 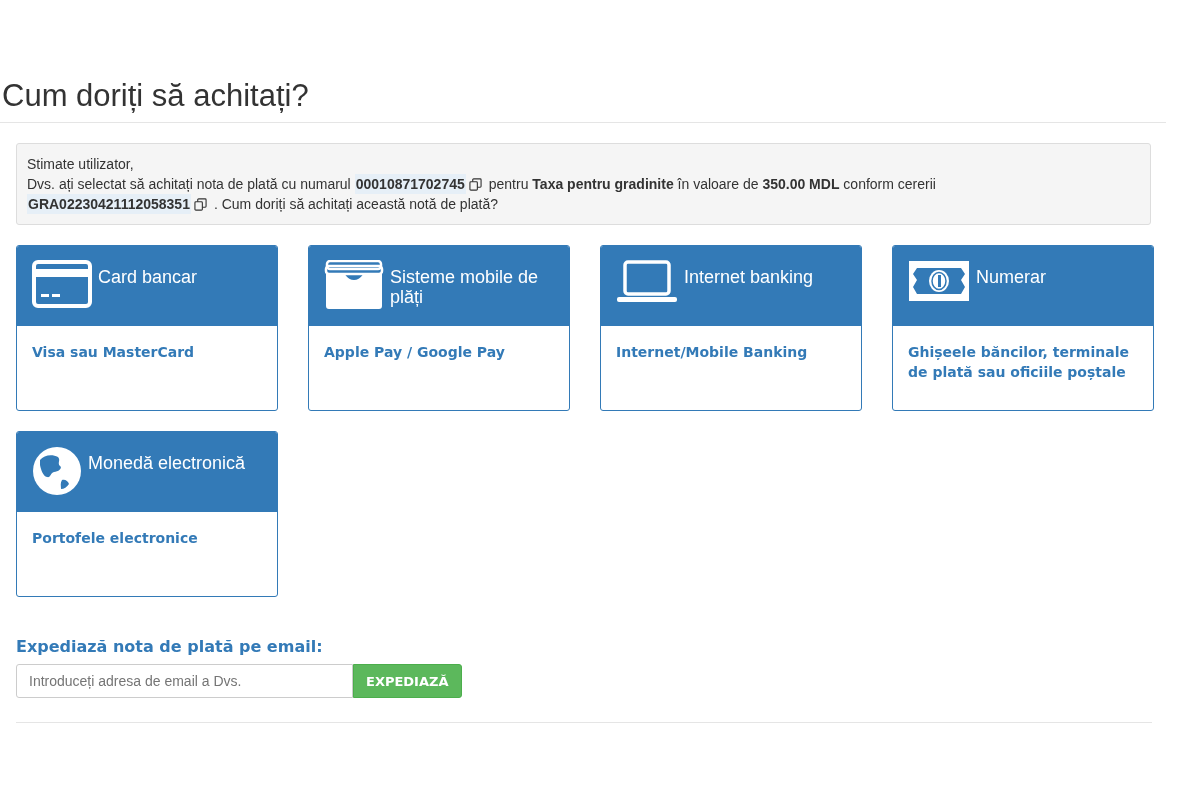 I want to click on wallet-icon, so click(x=354, y=285).